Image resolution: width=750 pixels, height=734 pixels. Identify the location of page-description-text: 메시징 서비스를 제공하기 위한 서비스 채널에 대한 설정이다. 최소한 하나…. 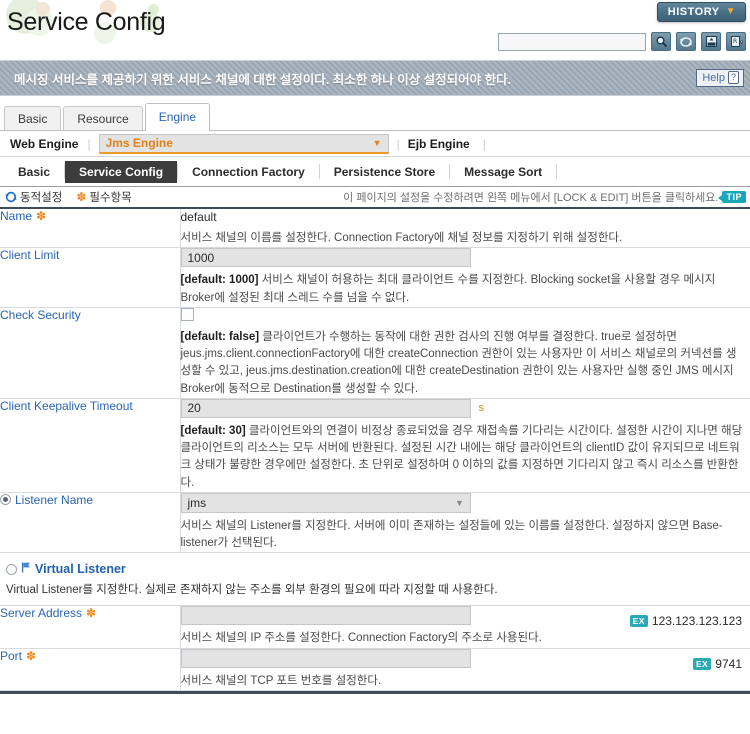
(263, 79).